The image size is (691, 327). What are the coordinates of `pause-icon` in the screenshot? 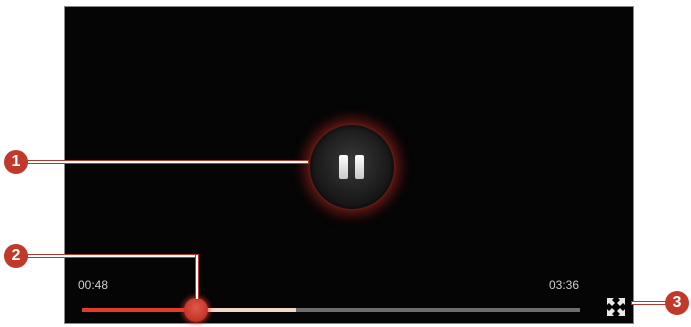 It's located at (343, 167).